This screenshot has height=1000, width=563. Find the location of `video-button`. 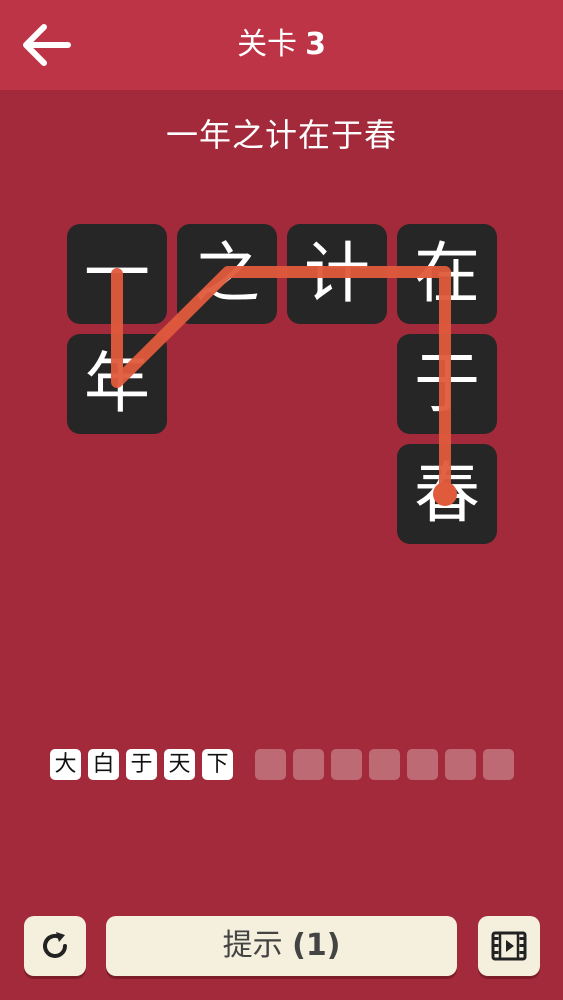

video-button is located at coordinates (509, 946).